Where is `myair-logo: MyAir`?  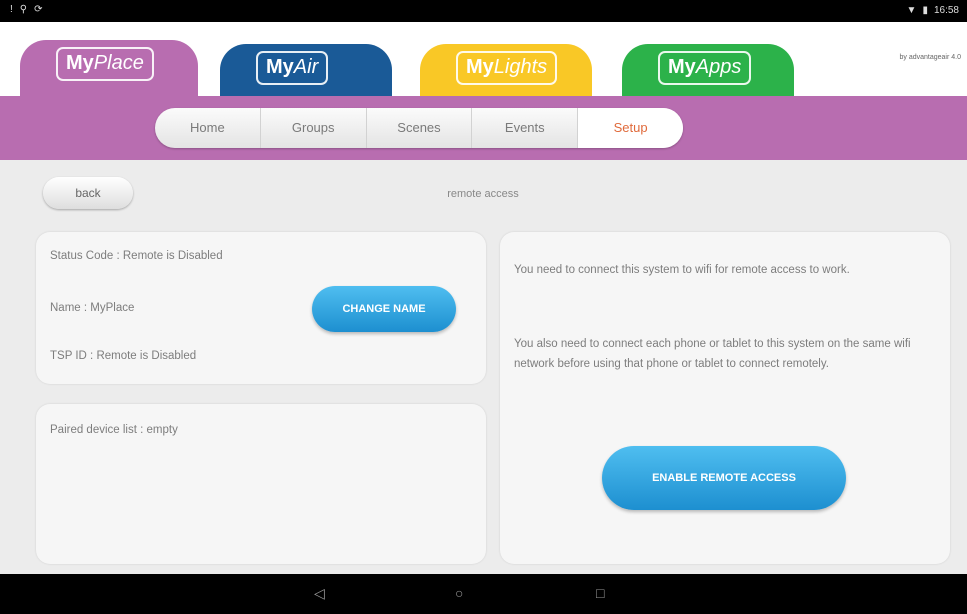
myair-logo: MyAir is located at coordinates (292, 68).